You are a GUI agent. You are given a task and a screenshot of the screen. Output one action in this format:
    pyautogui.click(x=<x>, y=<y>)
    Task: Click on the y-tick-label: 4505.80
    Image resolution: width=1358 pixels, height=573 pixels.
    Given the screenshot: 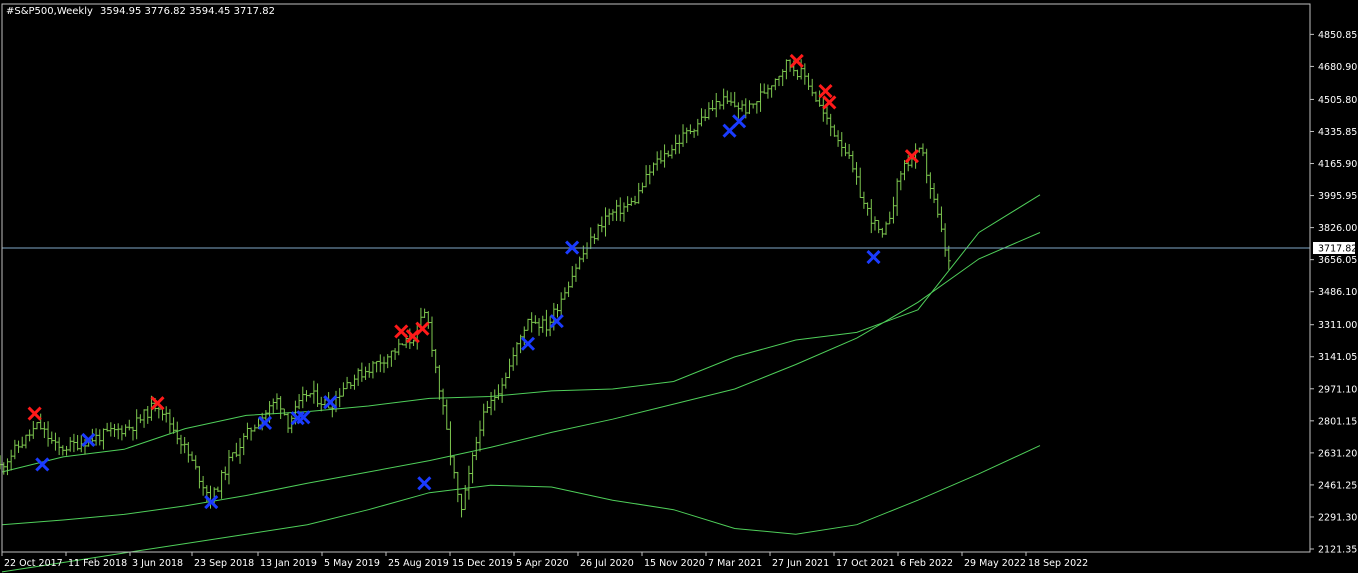 What is the action you would take?
    pyautogui.click(x=1337, y=100)
    